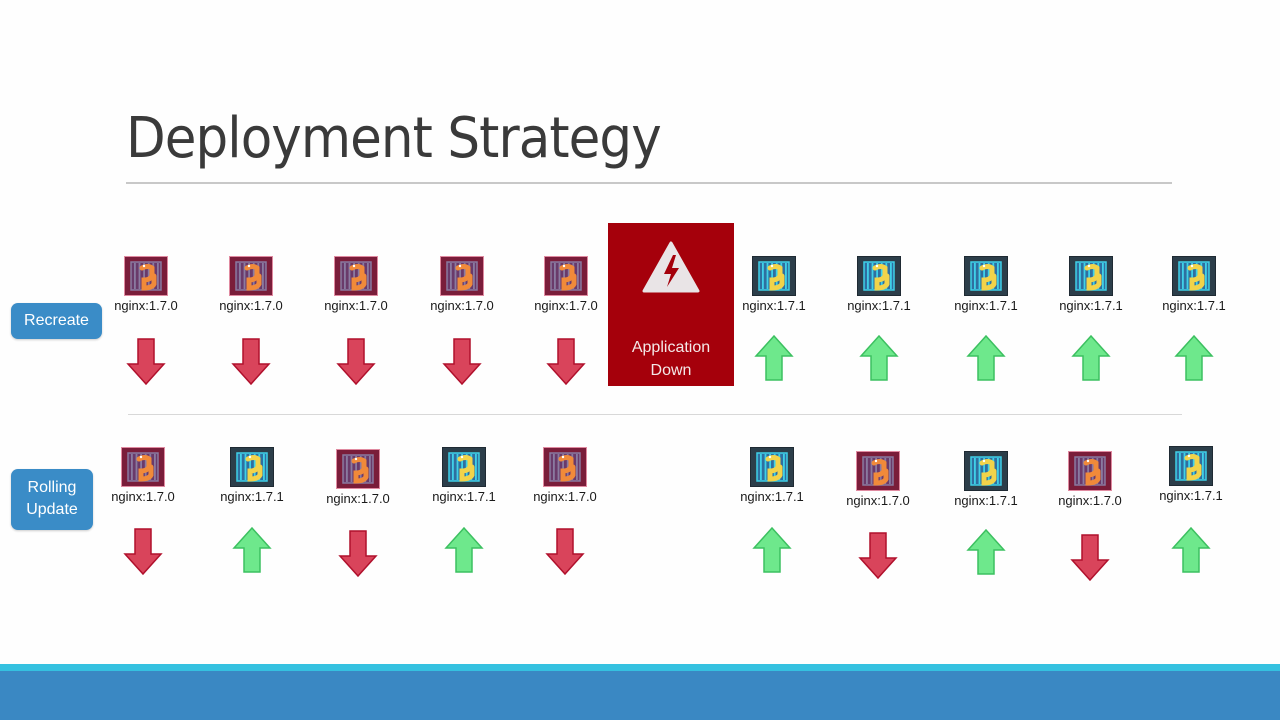 The image size is (1280, 720). I want to click on recreate-label: Recreate, so click(56, 321).